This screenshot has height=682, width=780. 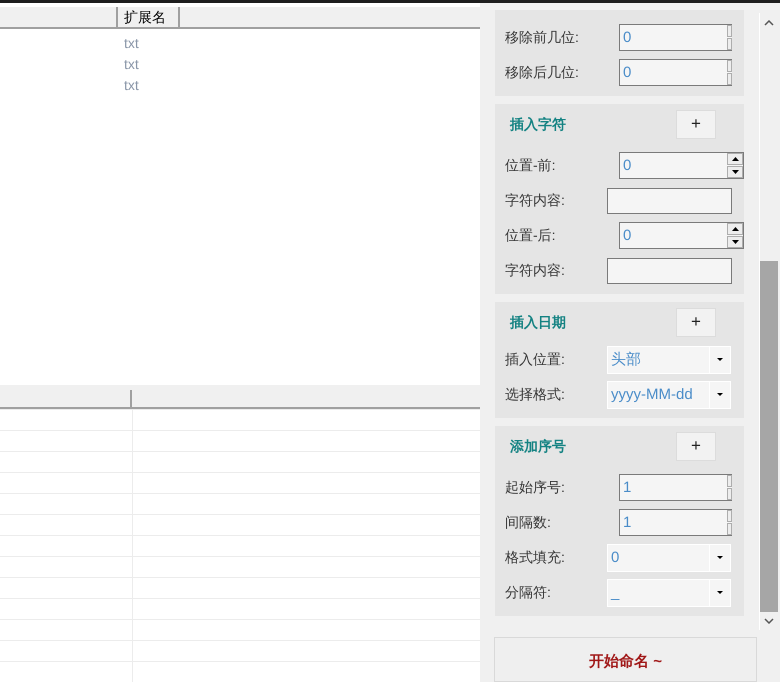 I want to click on section-title: 添加序号, so click(x=538, y=446).